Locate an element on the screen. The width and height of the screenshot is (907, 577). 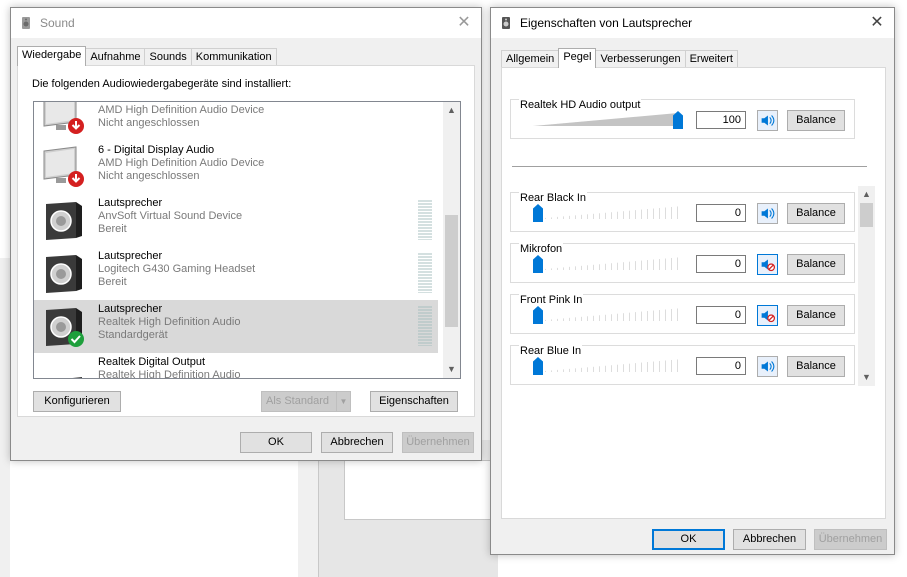
list-scrollbar: ▲ ▼ is located at coordinates (451, 240).